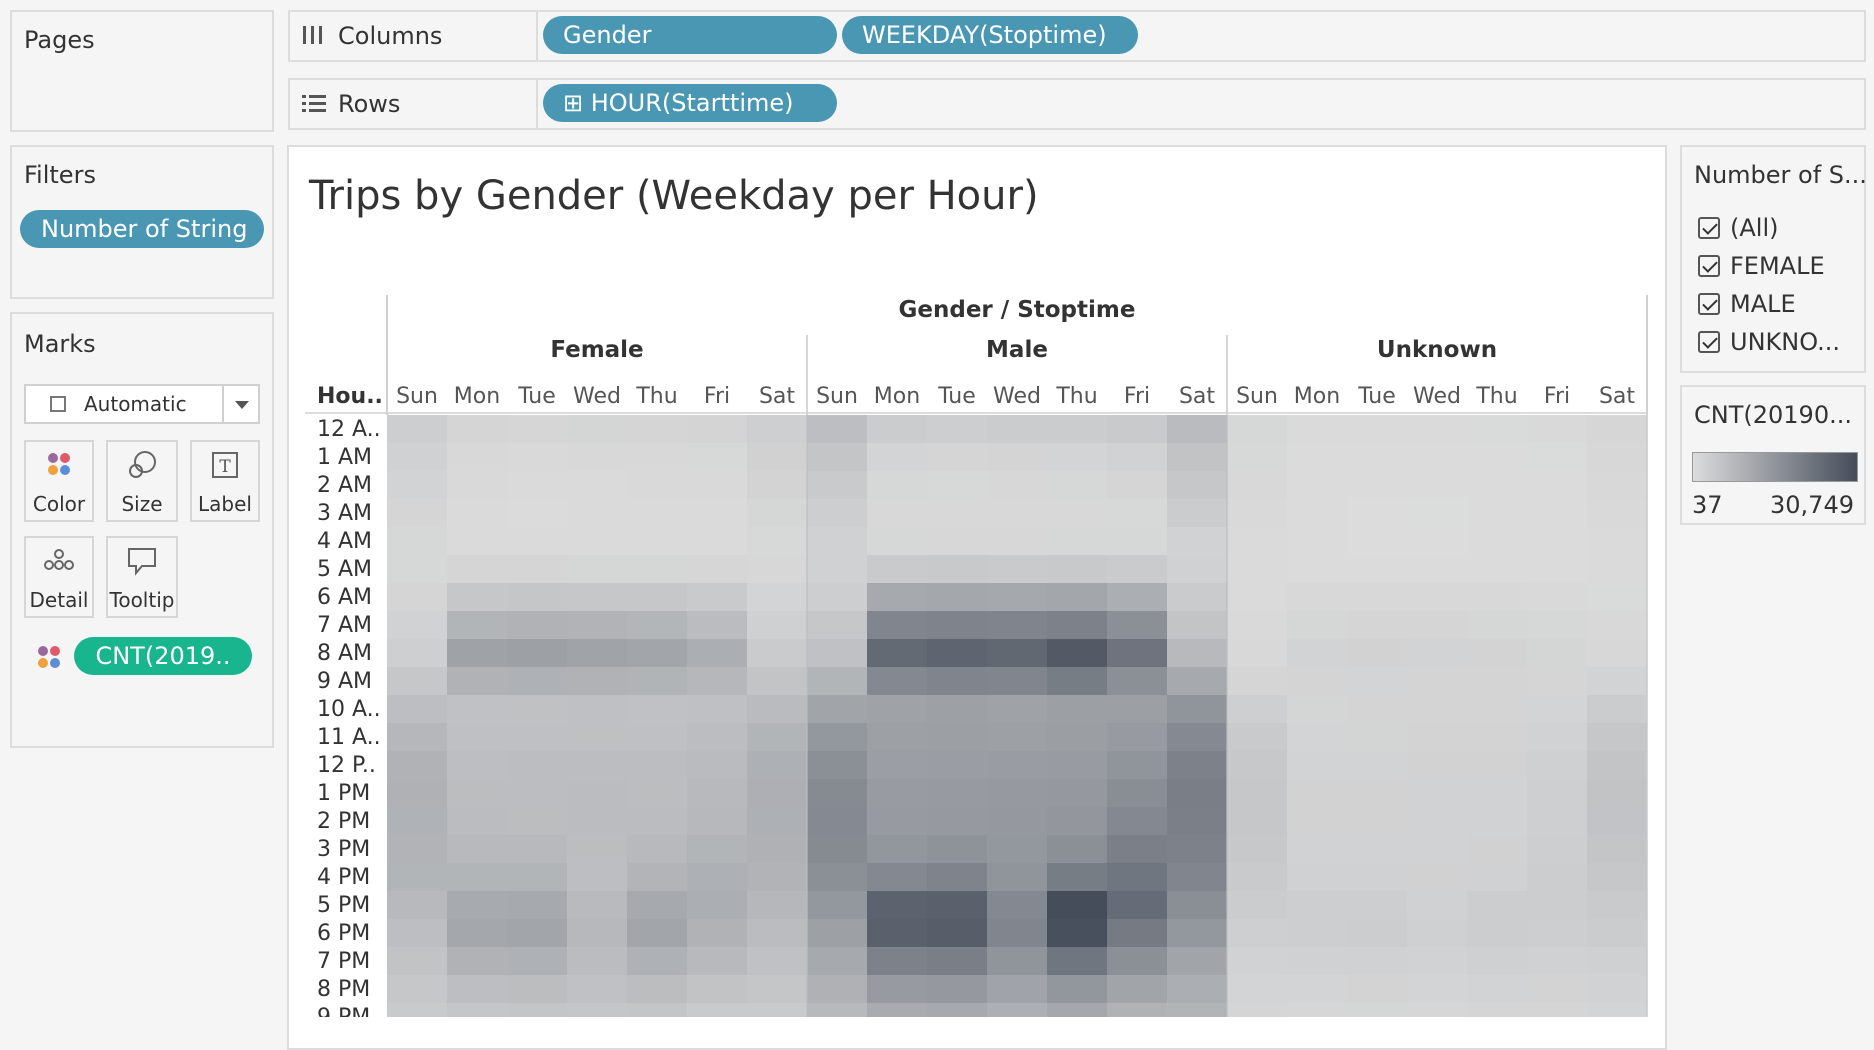 The image size is (1874, 1050). I want to click on color-encoding-pill: CNT(2019.., so click(163, 656).